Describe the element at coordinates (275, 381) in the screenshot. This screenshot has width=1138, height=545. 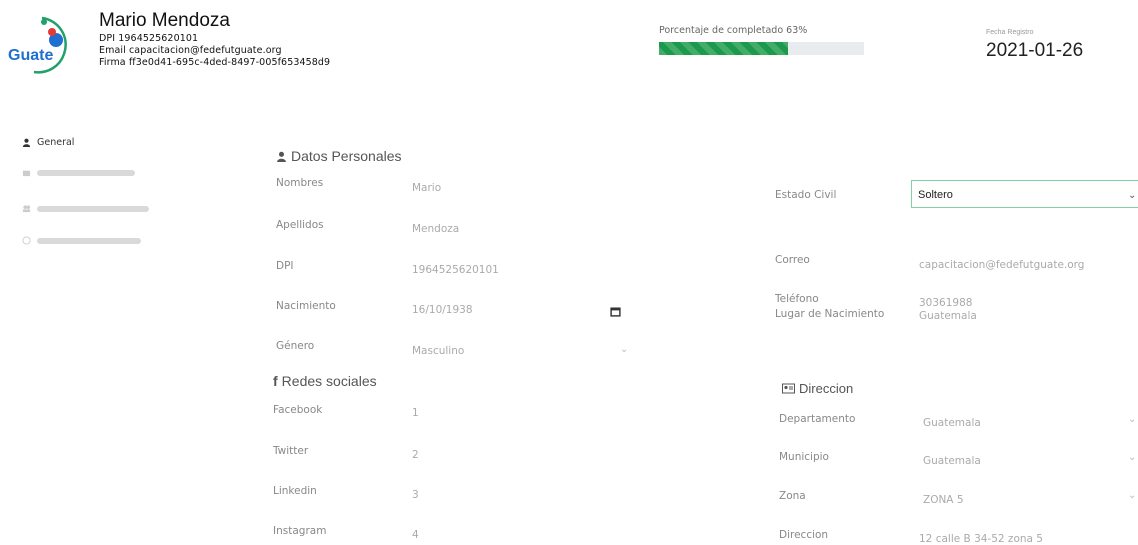
I see `facebook-icon: f` at that location.